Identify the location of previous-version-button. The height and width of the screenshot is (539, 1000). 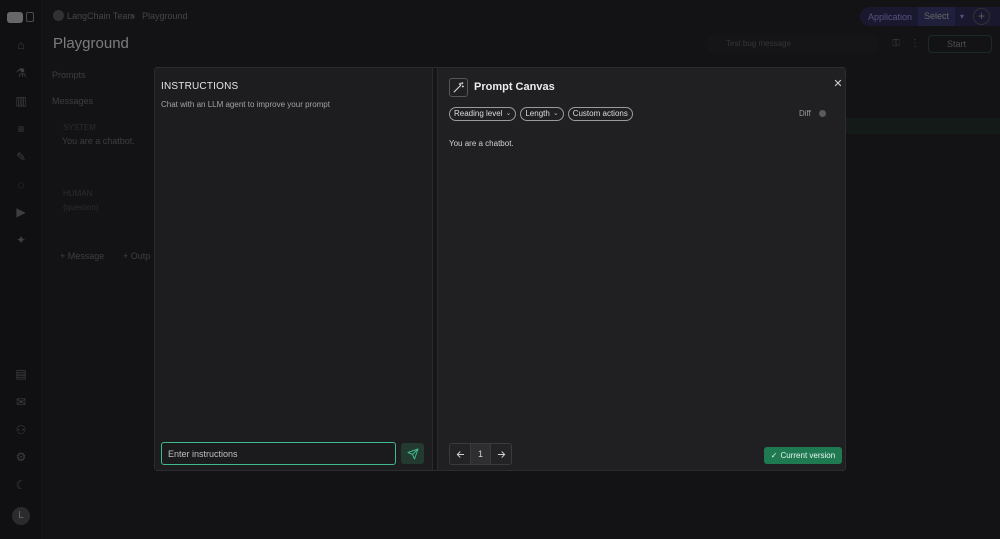
(460, 454).